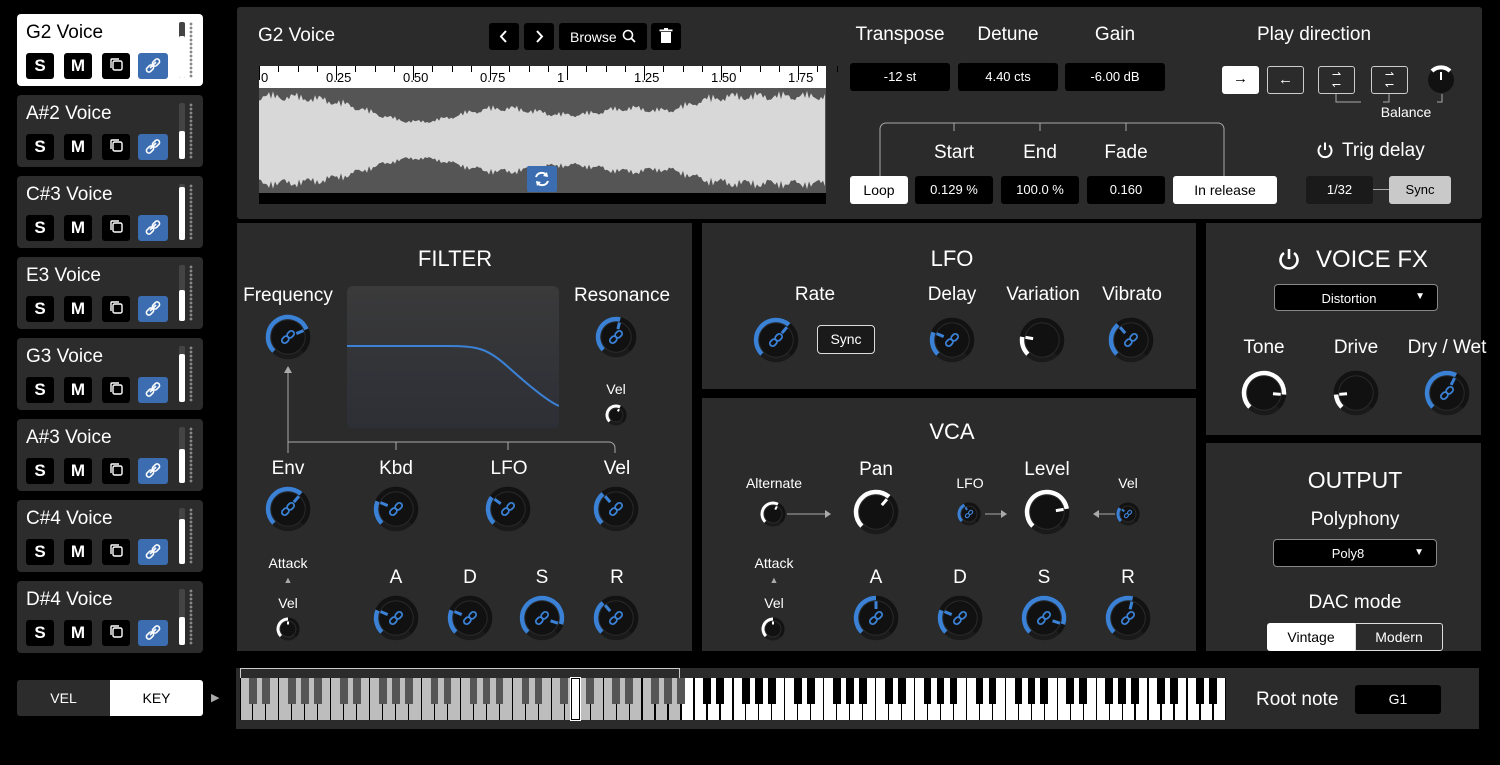 This screenshot has height=765, width=1500. Describe the element at coordinates (1398, 699) in the screenshot. I see `root-note-value: G1` at that location.